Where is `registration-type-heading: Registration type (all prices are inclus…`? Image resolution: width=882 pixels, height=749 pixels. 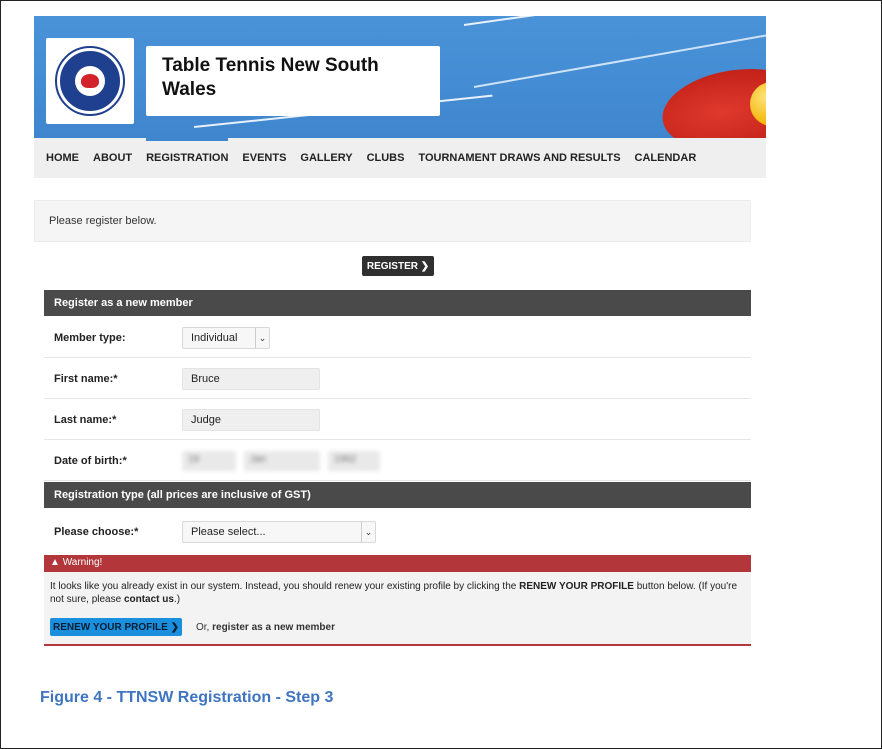
registration-type-heading: Registration type (all prices are inclus… is located at coordinates (397, 495).